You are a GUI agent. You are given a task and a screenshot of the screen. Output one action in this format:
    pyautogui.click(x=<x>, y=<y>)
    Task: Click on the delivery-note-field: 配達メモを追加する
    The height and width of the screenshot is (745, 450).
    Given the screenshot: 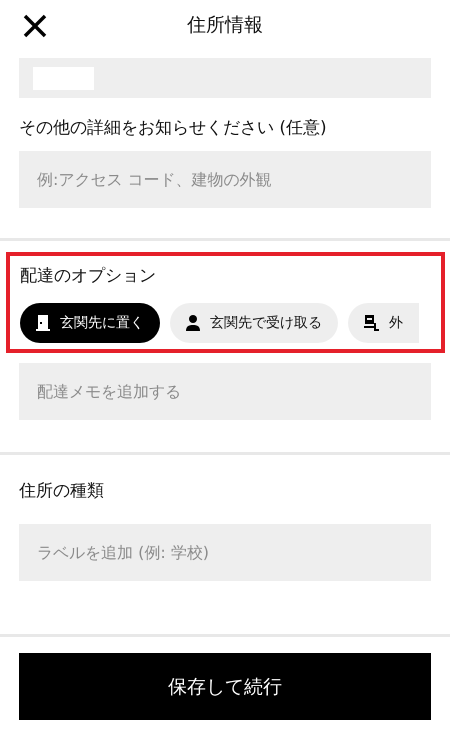 What is the action you would take?
    pyautogui.click(x=225, y=391)
    